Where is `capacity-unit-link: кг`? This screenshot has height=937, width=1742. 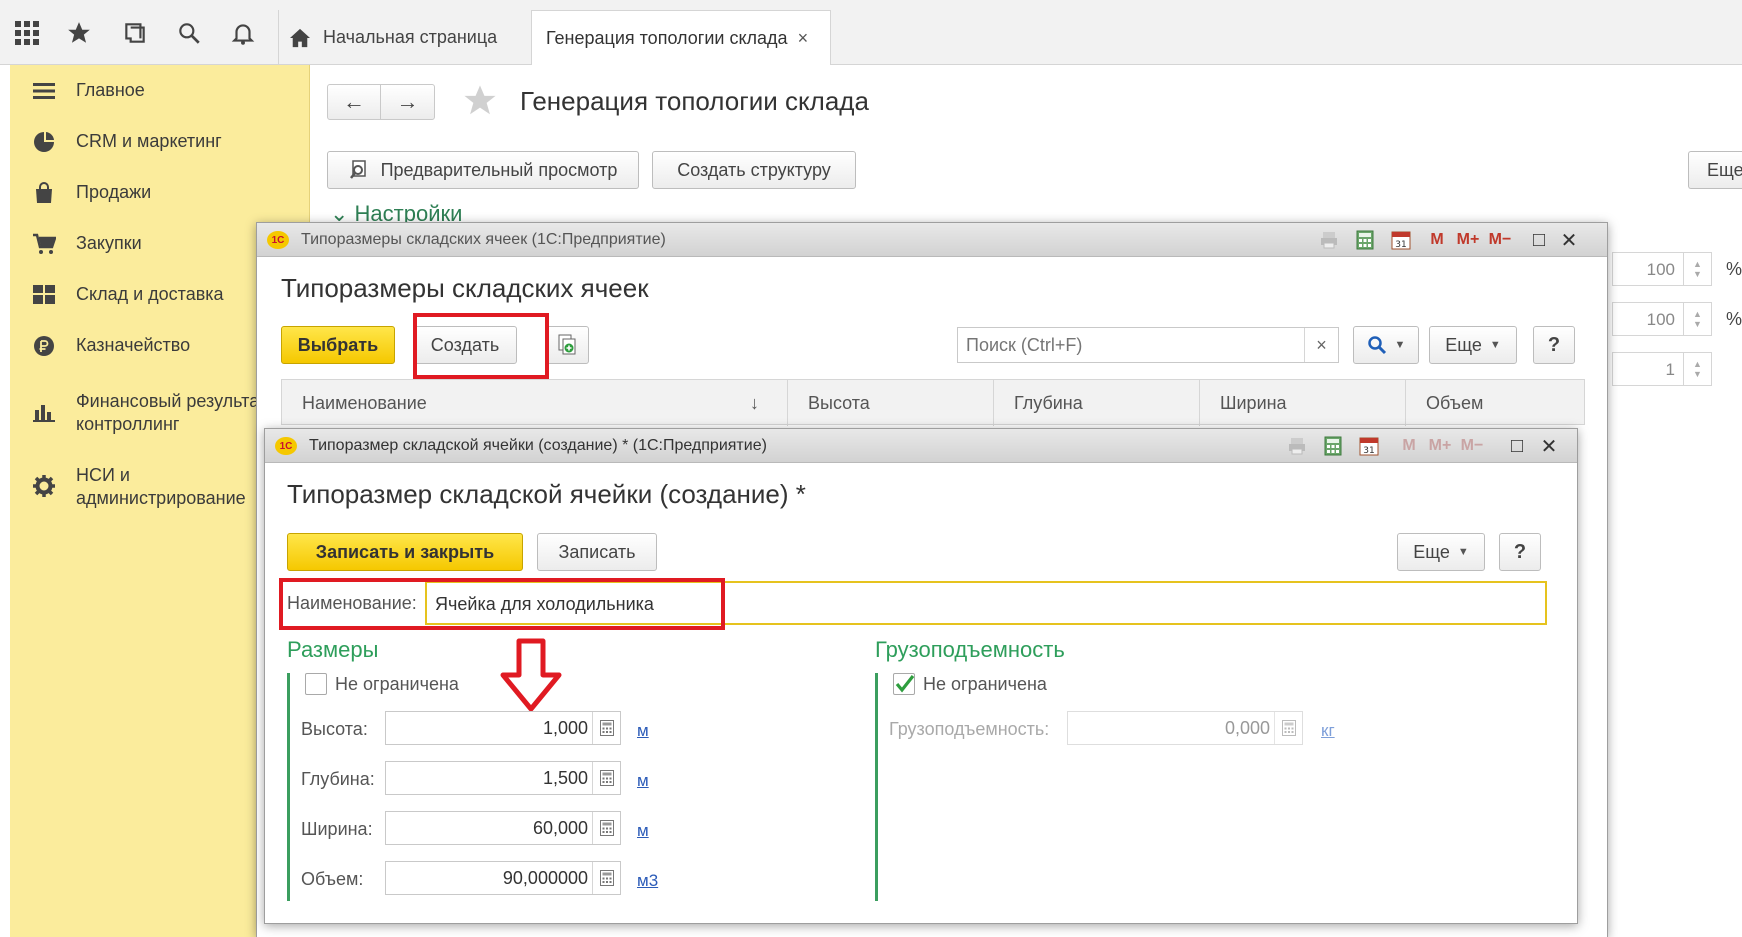
capacity-unit-link: кг is located at coordinates (1328, 731).